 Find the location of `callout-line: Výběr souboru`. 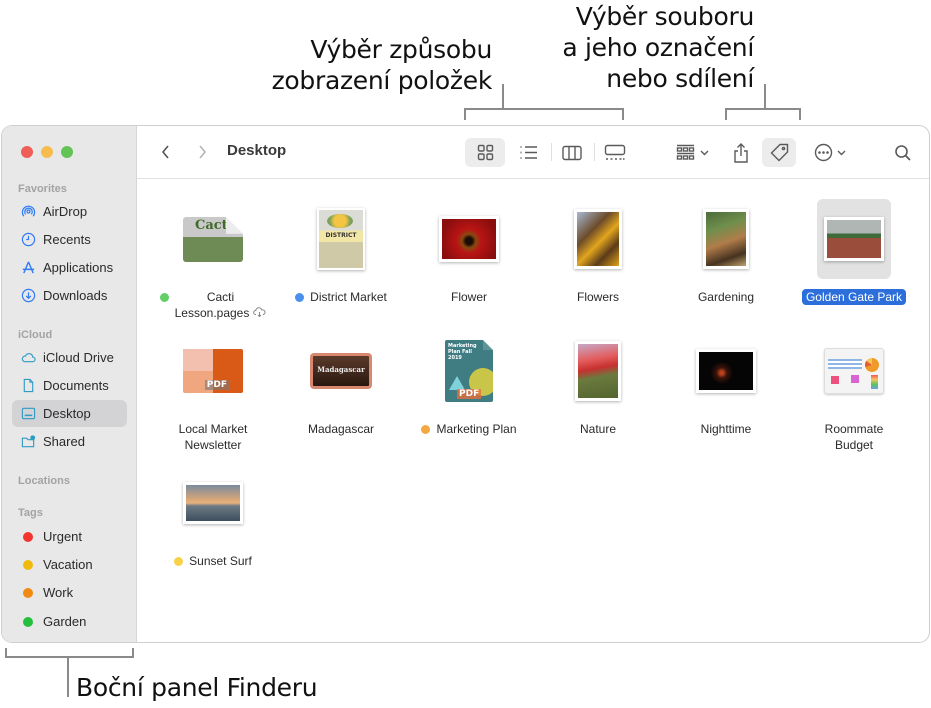

callout-line: Výběr souboru is located at coordinates (665, 16).